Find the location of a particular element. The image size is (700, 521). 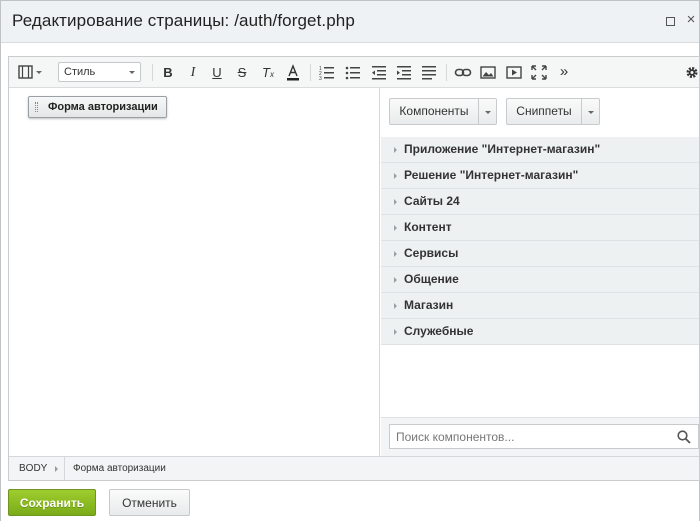

breadcrumb-divider is located at coordinates (64, 468).